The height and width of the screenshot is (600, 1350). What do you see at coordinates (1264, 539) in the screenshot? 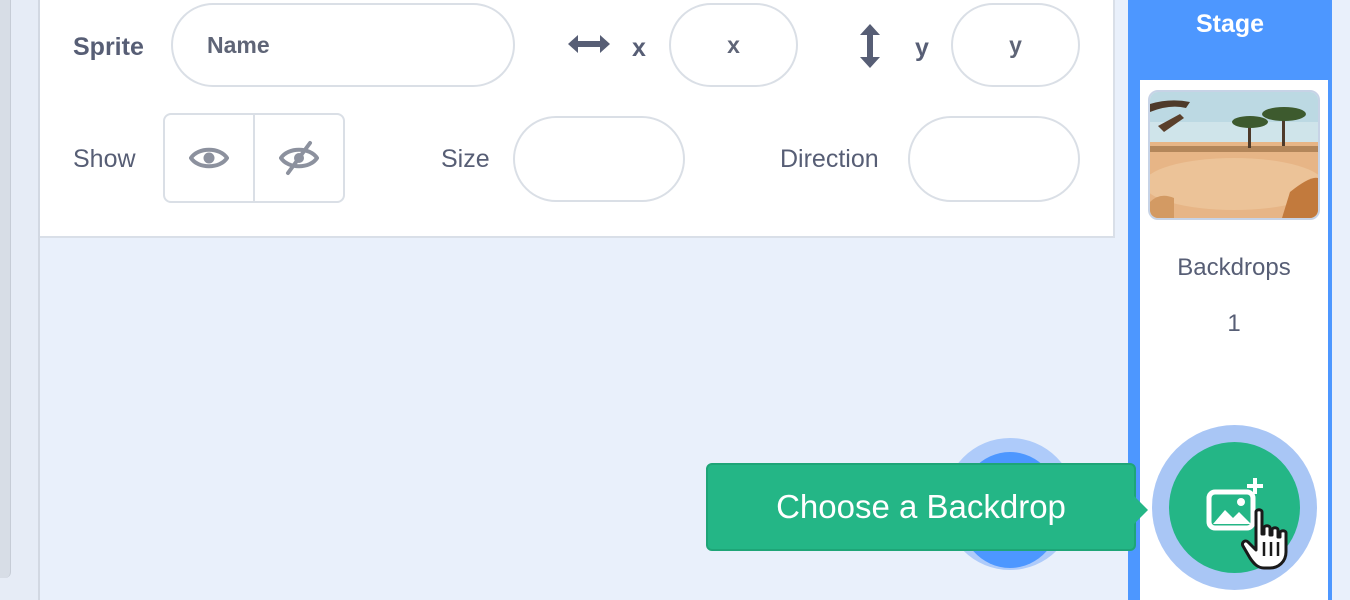
I see `hand-pointer-icon` at bounding box center [1264, 539].